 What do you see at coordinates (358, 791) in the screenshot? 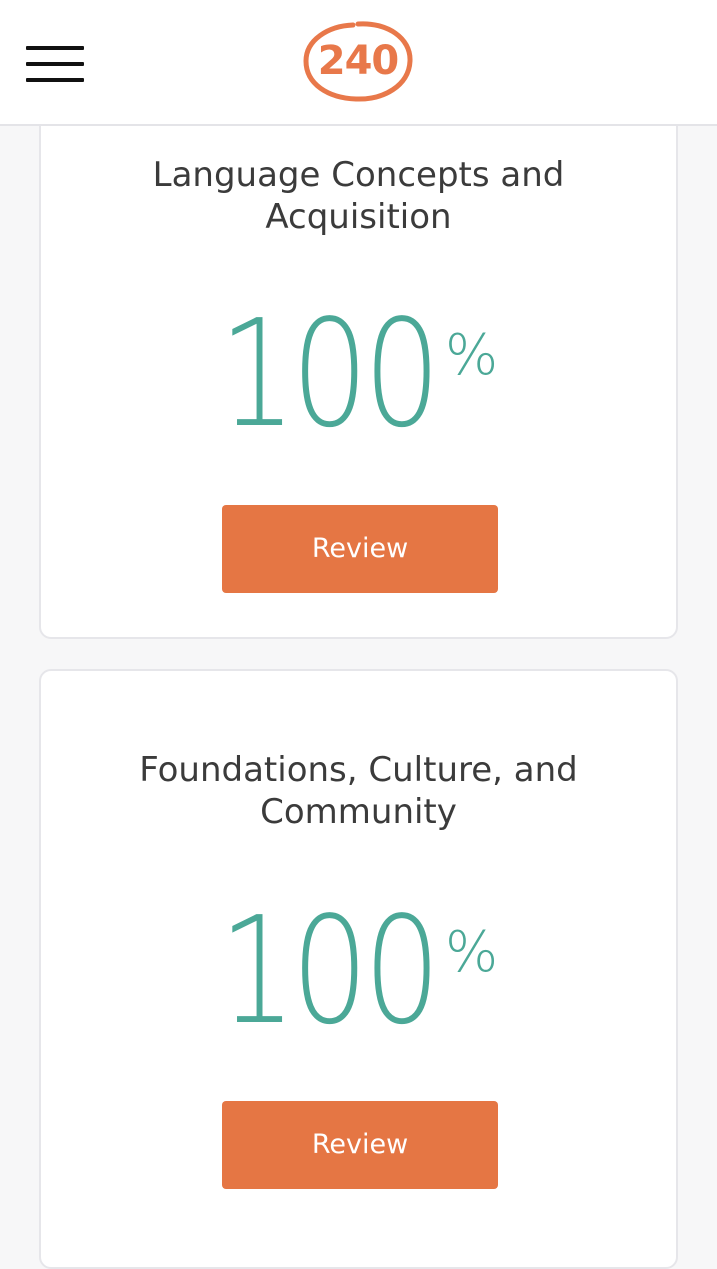
I see `card-title: Foundations, Culture, and Community` at bounding box center [358, 791].